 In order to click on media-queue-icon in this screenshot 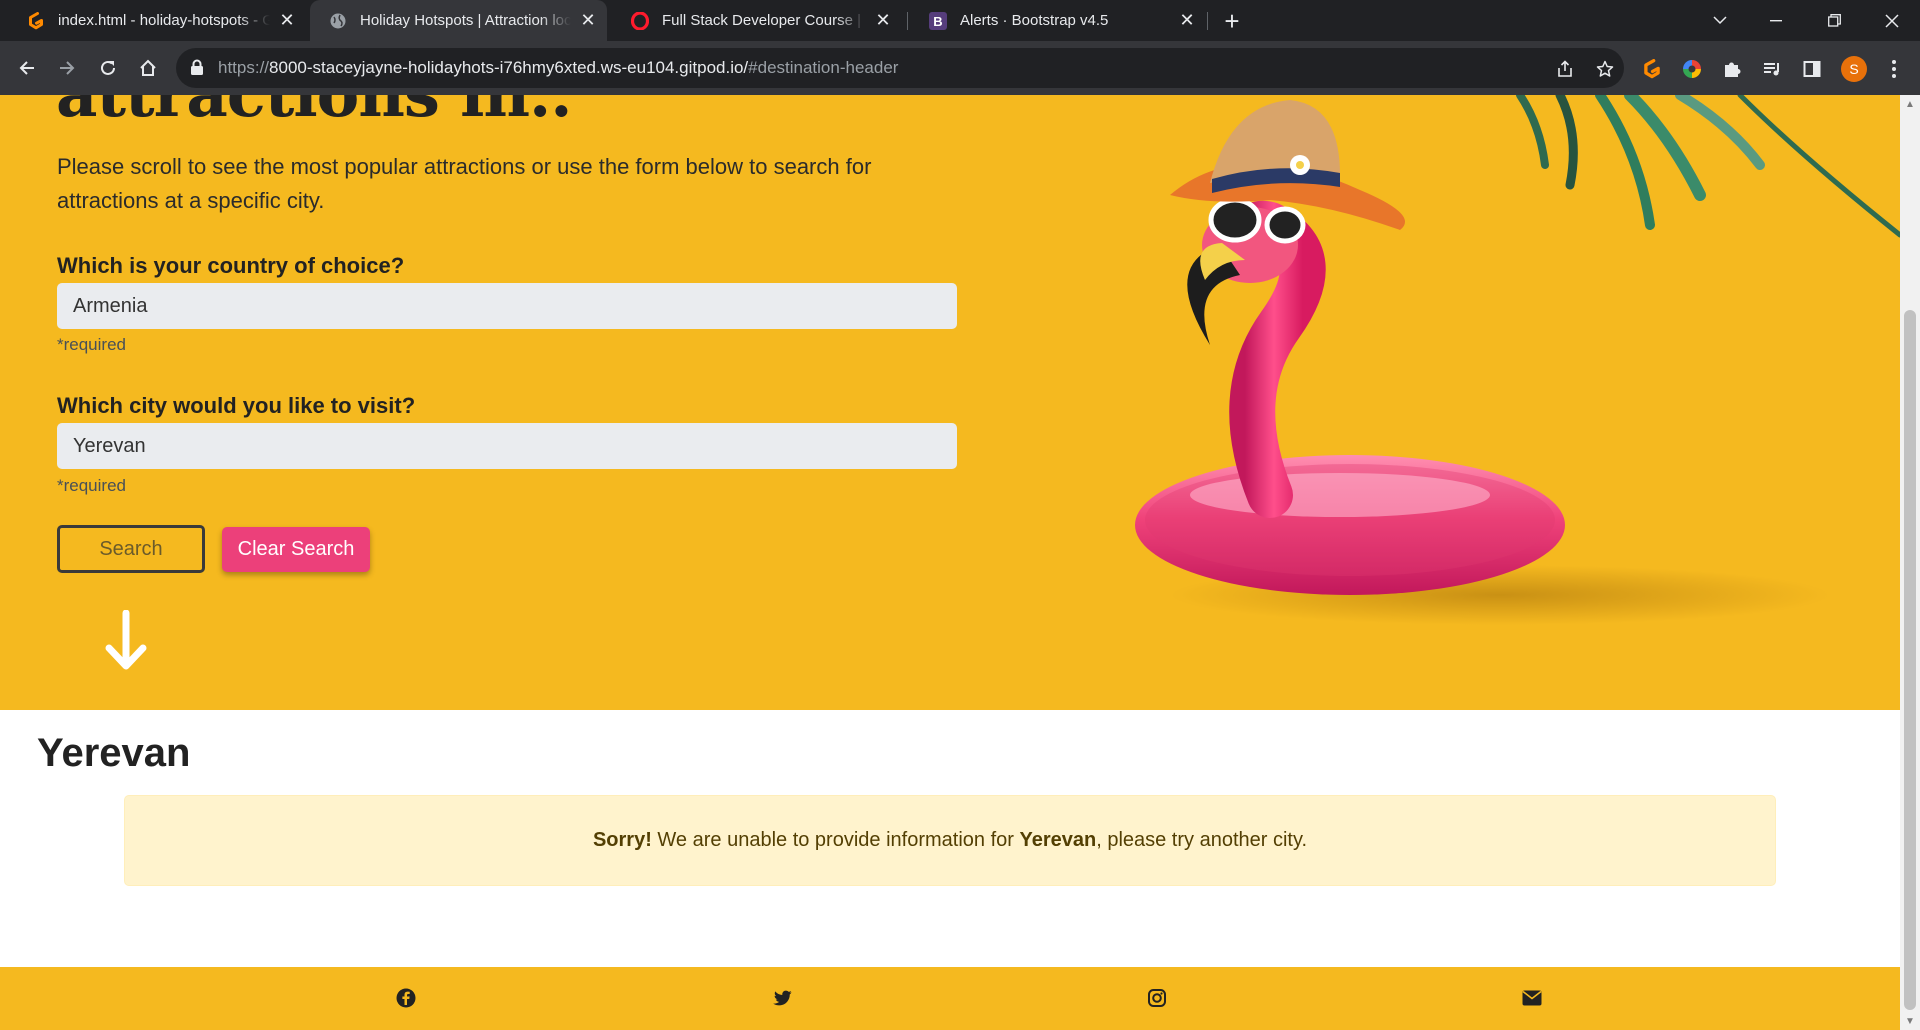, I will do `click(1772, 69)`.